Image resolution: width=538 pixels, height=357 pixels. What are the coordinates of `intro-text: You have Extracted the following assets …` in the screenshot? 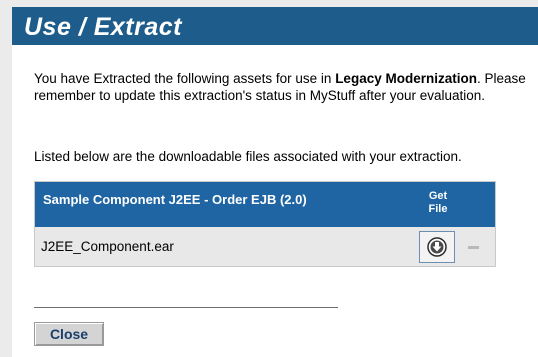 It's located at (284, 87).